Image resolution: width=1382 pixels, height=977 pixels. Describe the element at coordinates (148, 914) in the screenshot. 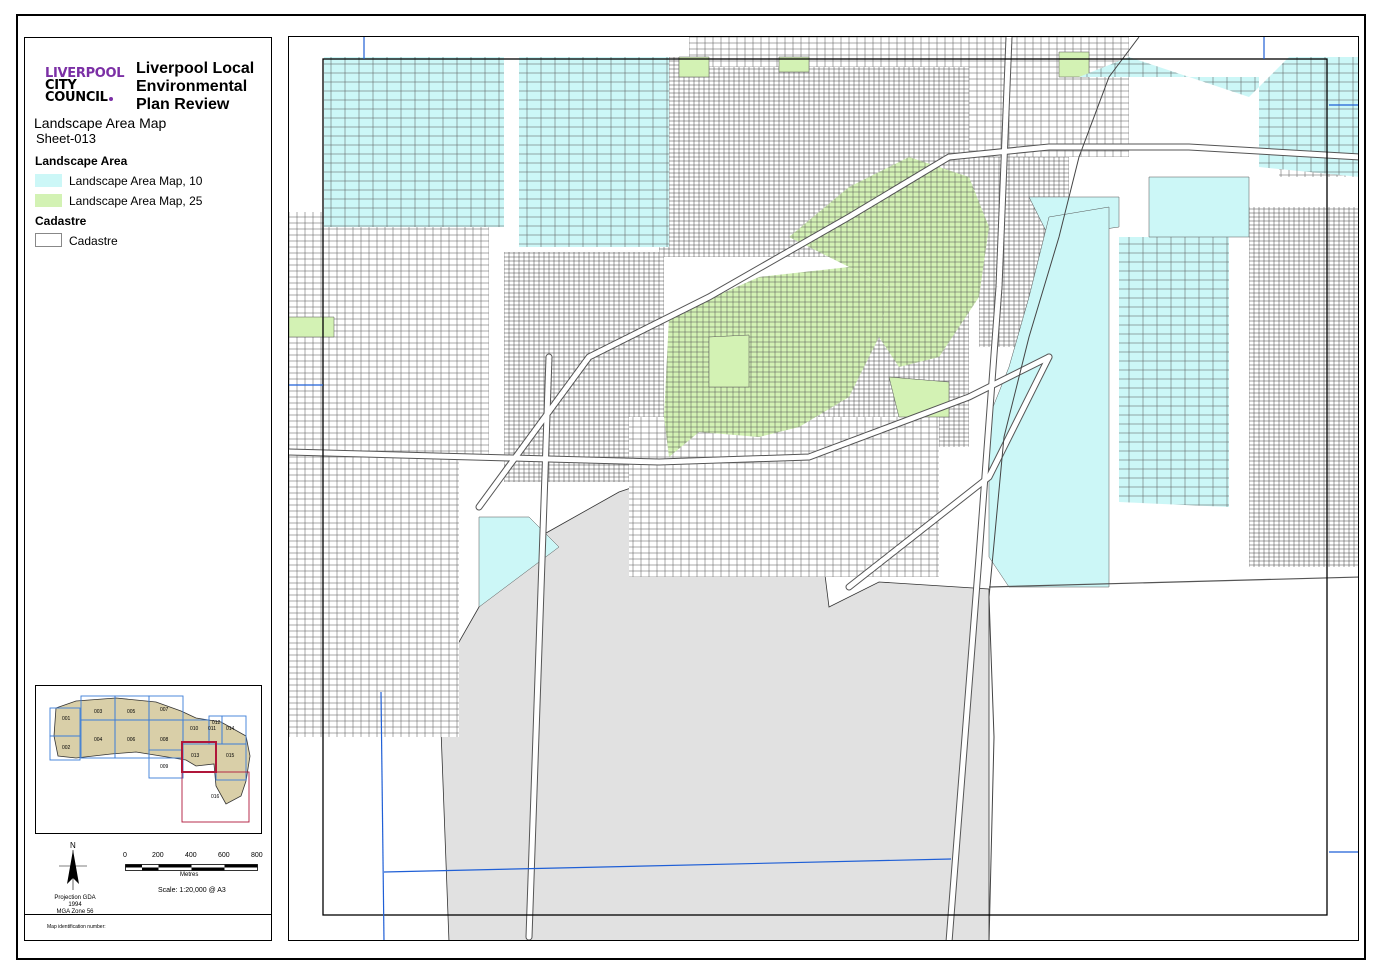

I see `id-divider` at that location.